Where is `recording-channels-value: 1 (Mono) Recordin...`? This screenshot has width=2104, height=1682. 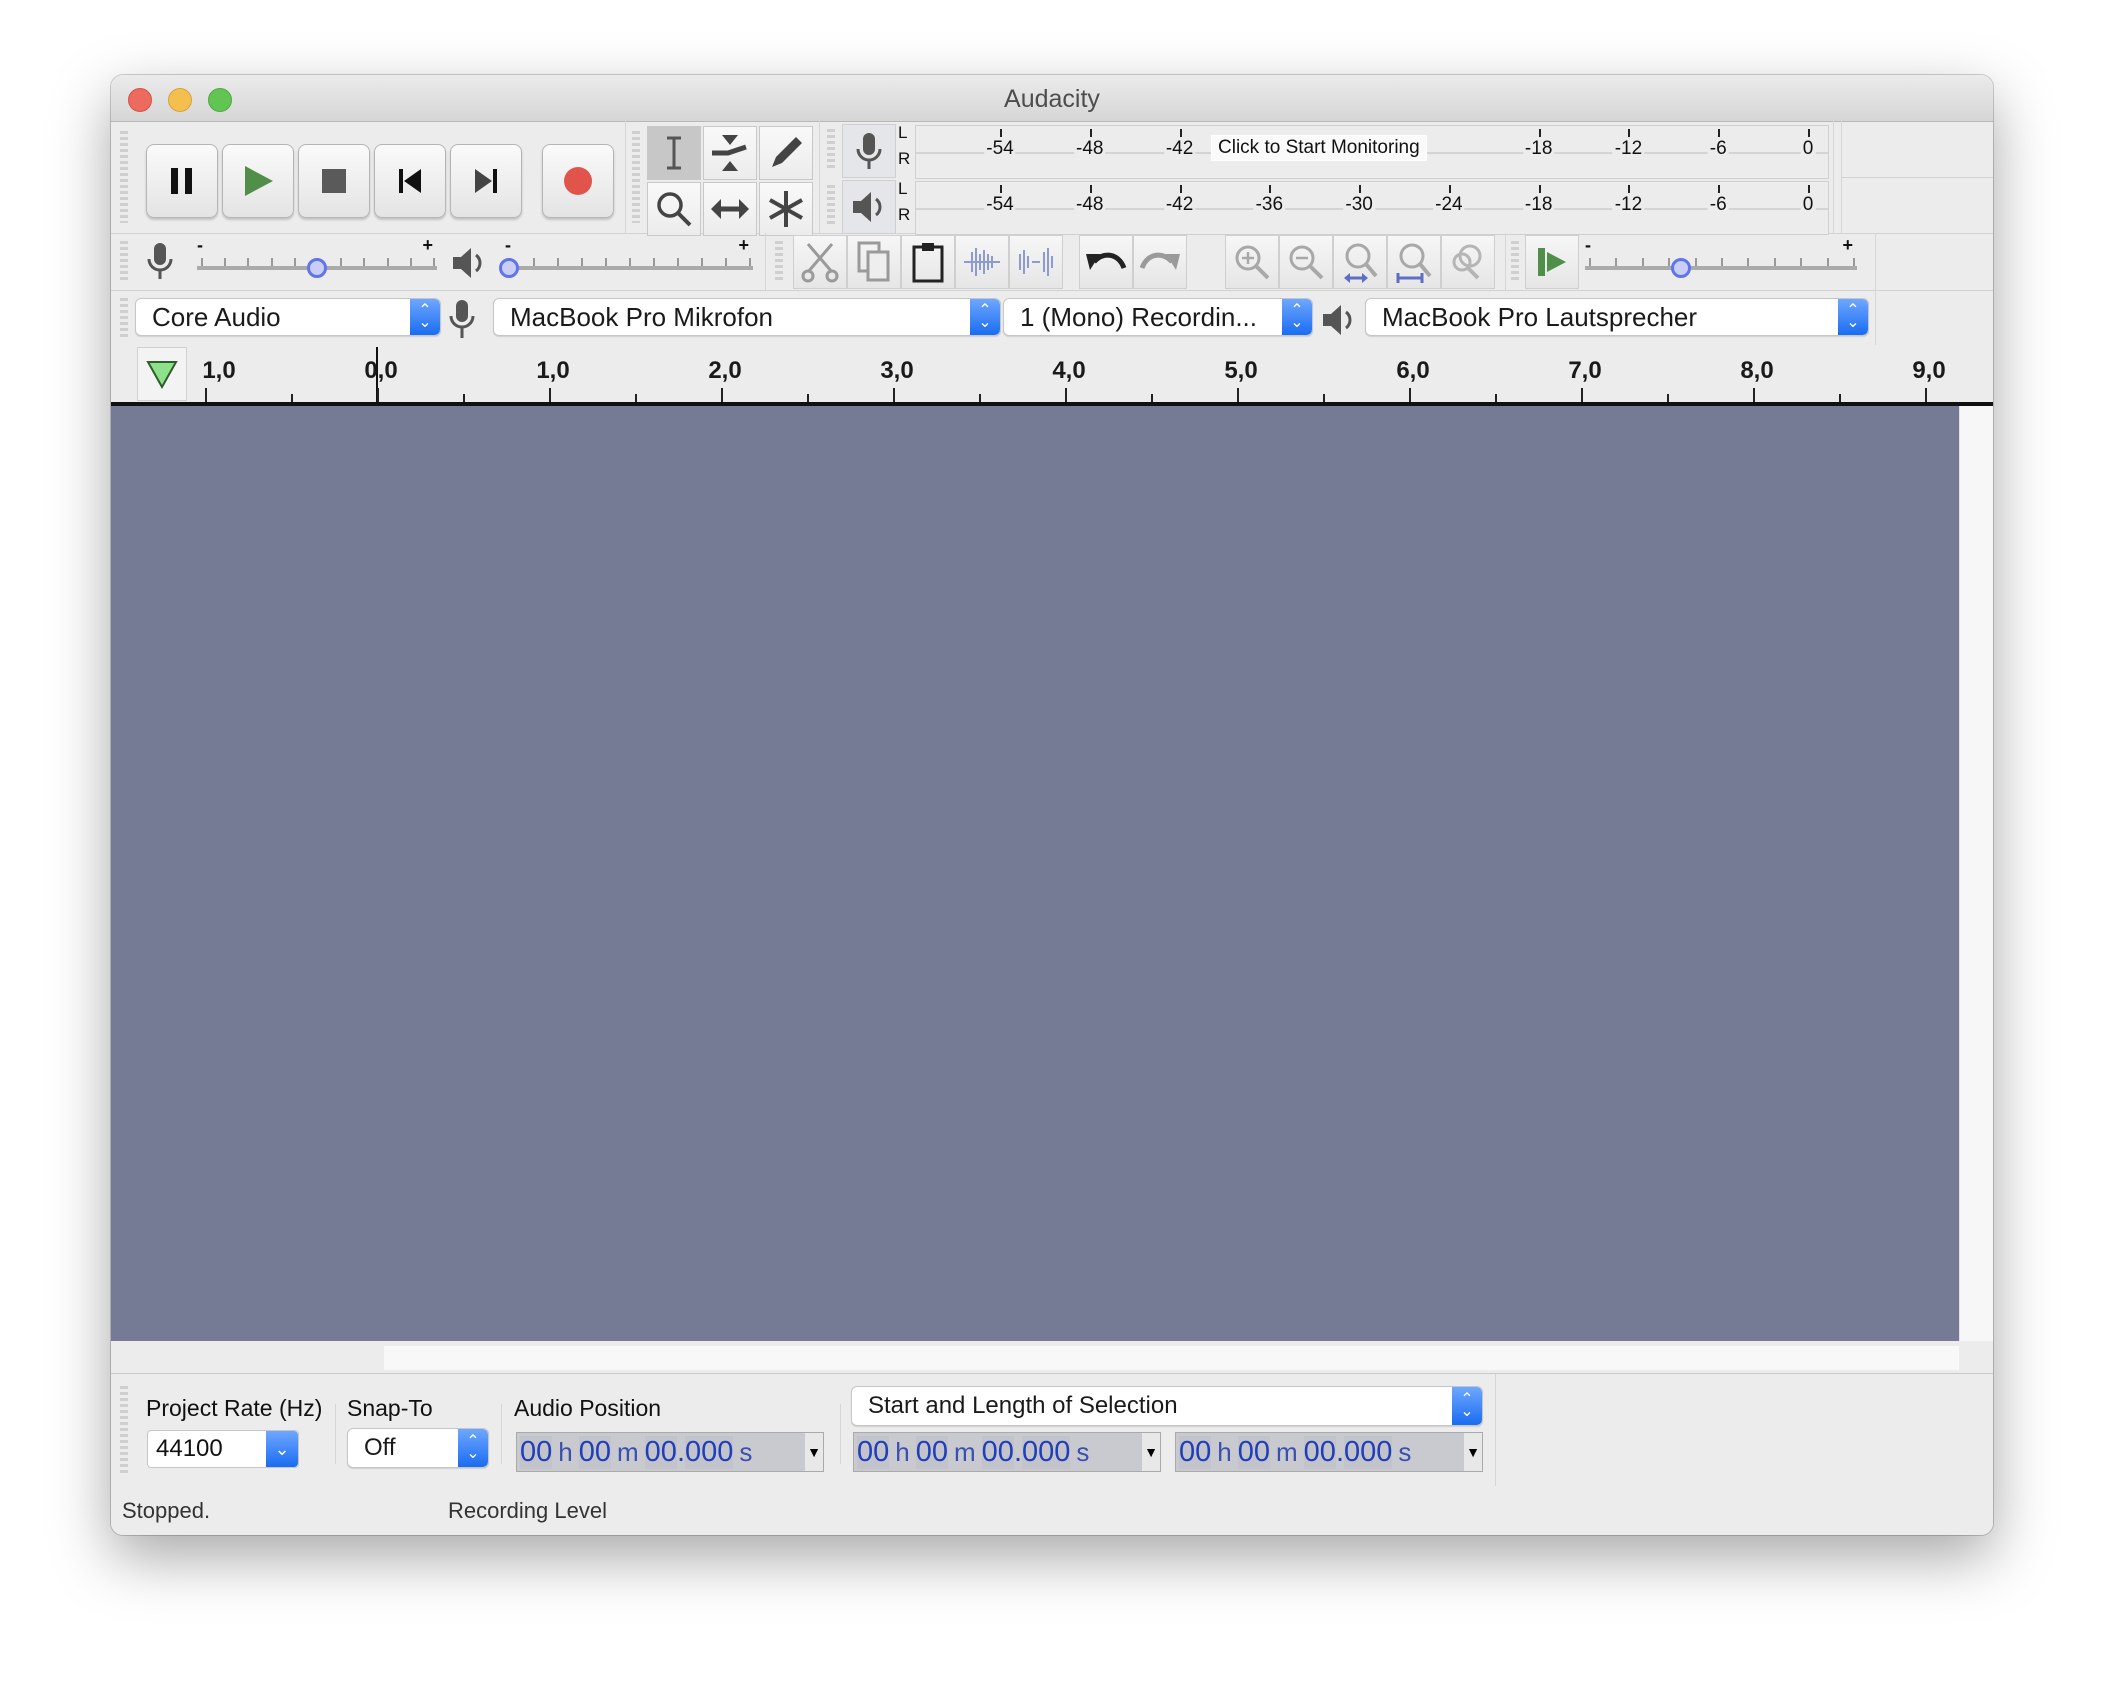
recording-channels-value: 1 (Mono) Recordin... is located at coordinates (1138, 316).